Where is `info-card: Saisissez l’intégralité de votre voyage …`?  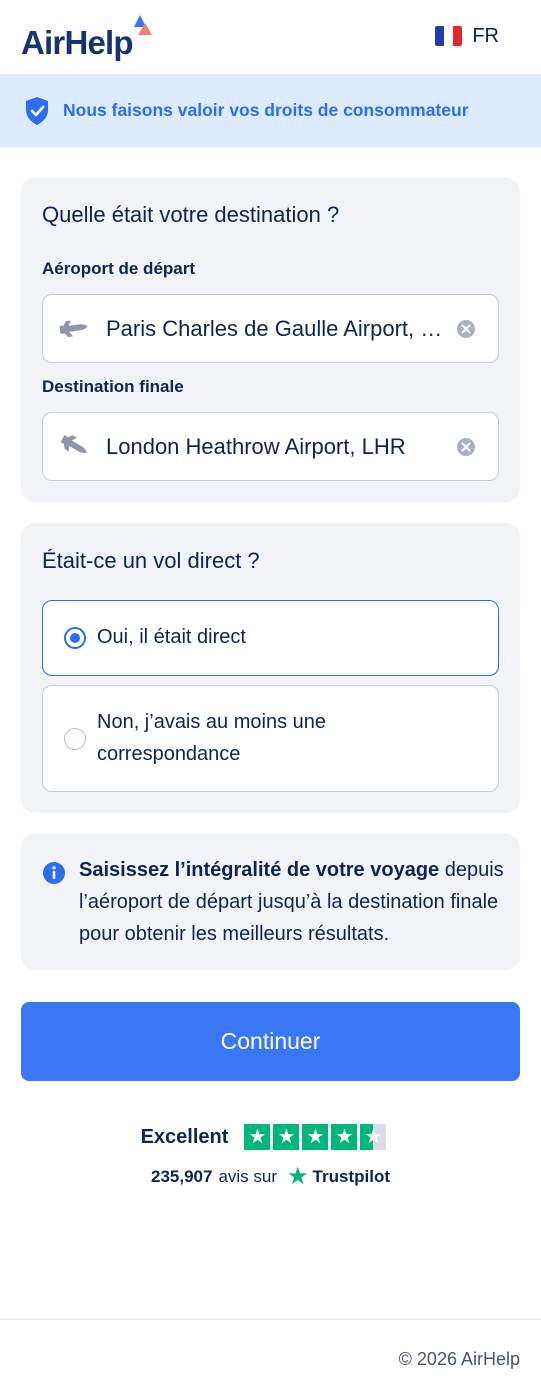
info-card: Saisissez l’intégralité de votre voyage … is located at coordinates (270, 902).